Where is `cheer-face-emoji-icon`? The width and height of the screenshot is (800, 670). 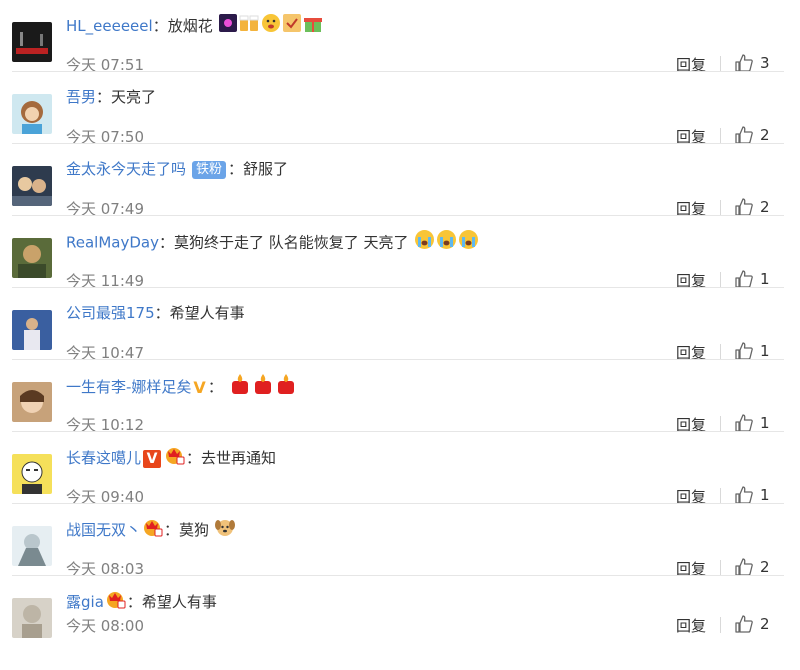 cheer-face-emoji-icon is located at coordinates (271, 26).